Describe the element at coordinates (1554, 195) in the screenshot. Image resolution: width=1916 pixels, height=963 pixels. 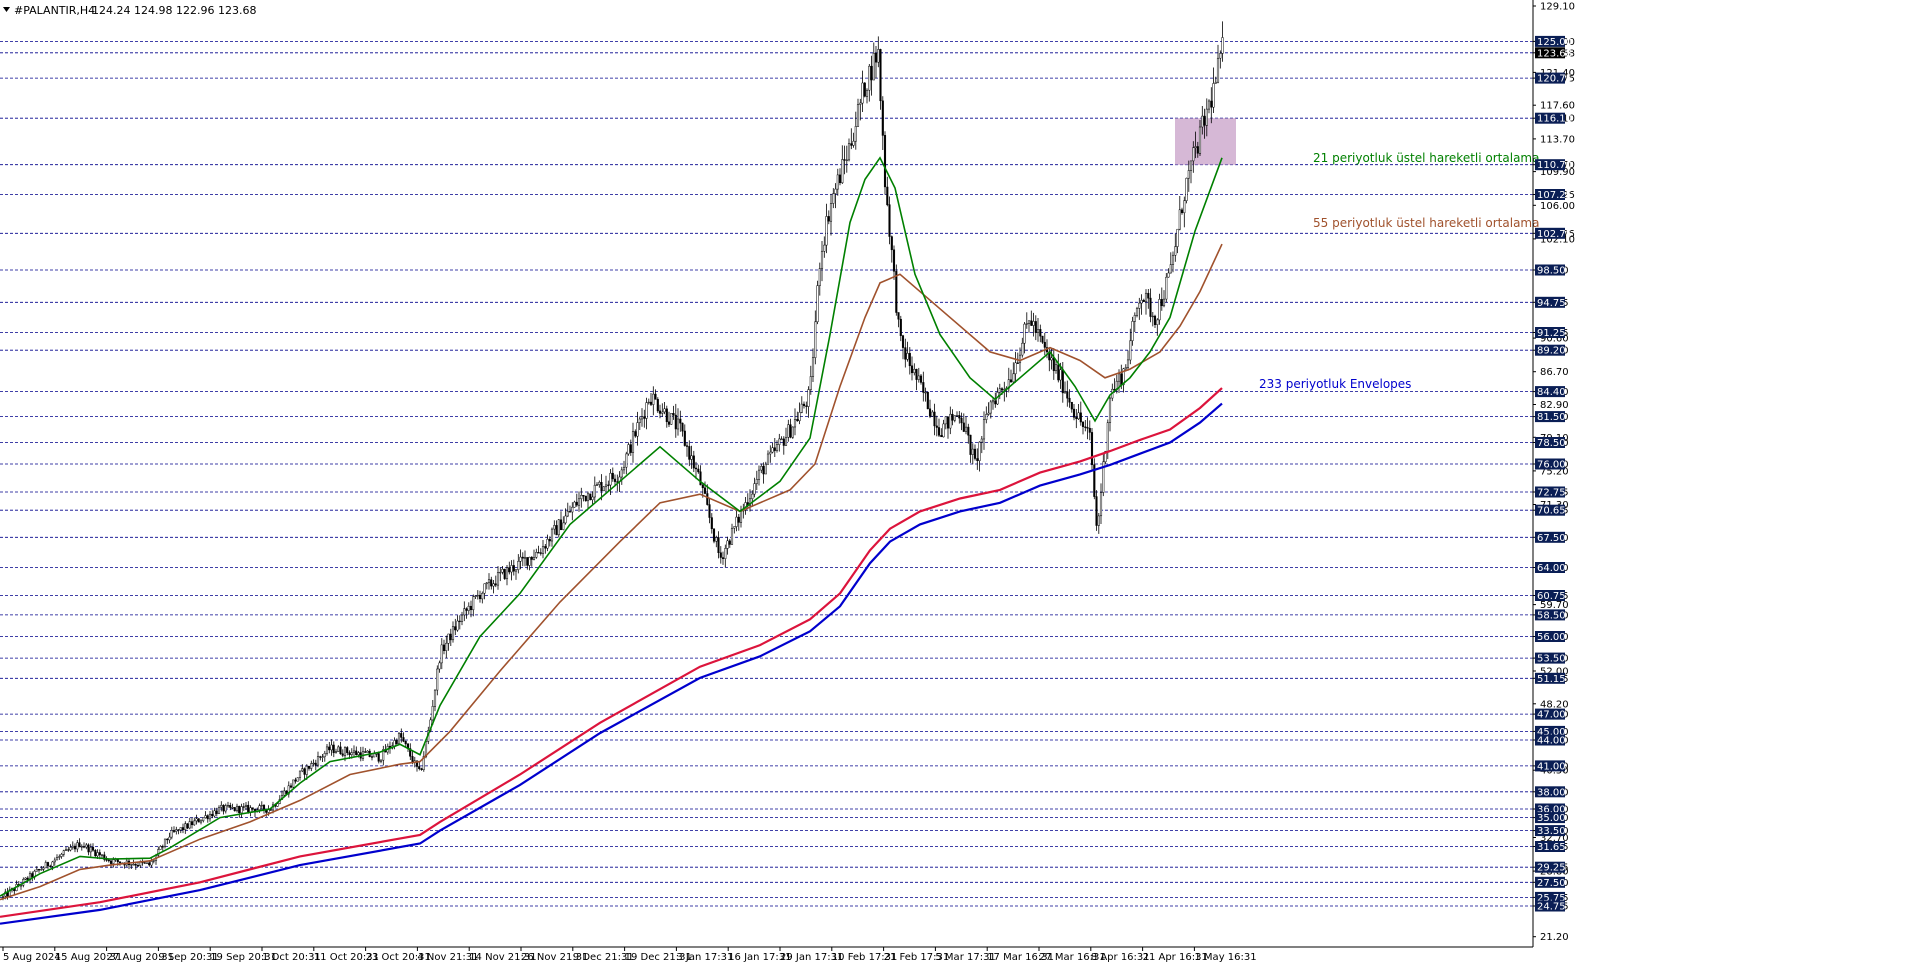
I see `level-label: 107.25` at that location.